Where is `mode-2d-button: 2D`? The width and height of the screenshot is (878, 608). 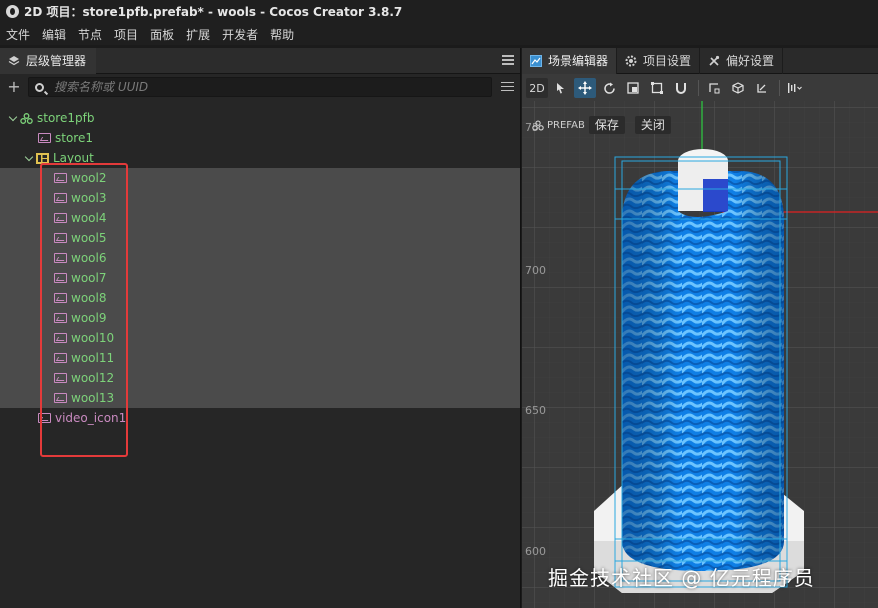 mode-2d-button: 2D is located at coordinates (537, 88).